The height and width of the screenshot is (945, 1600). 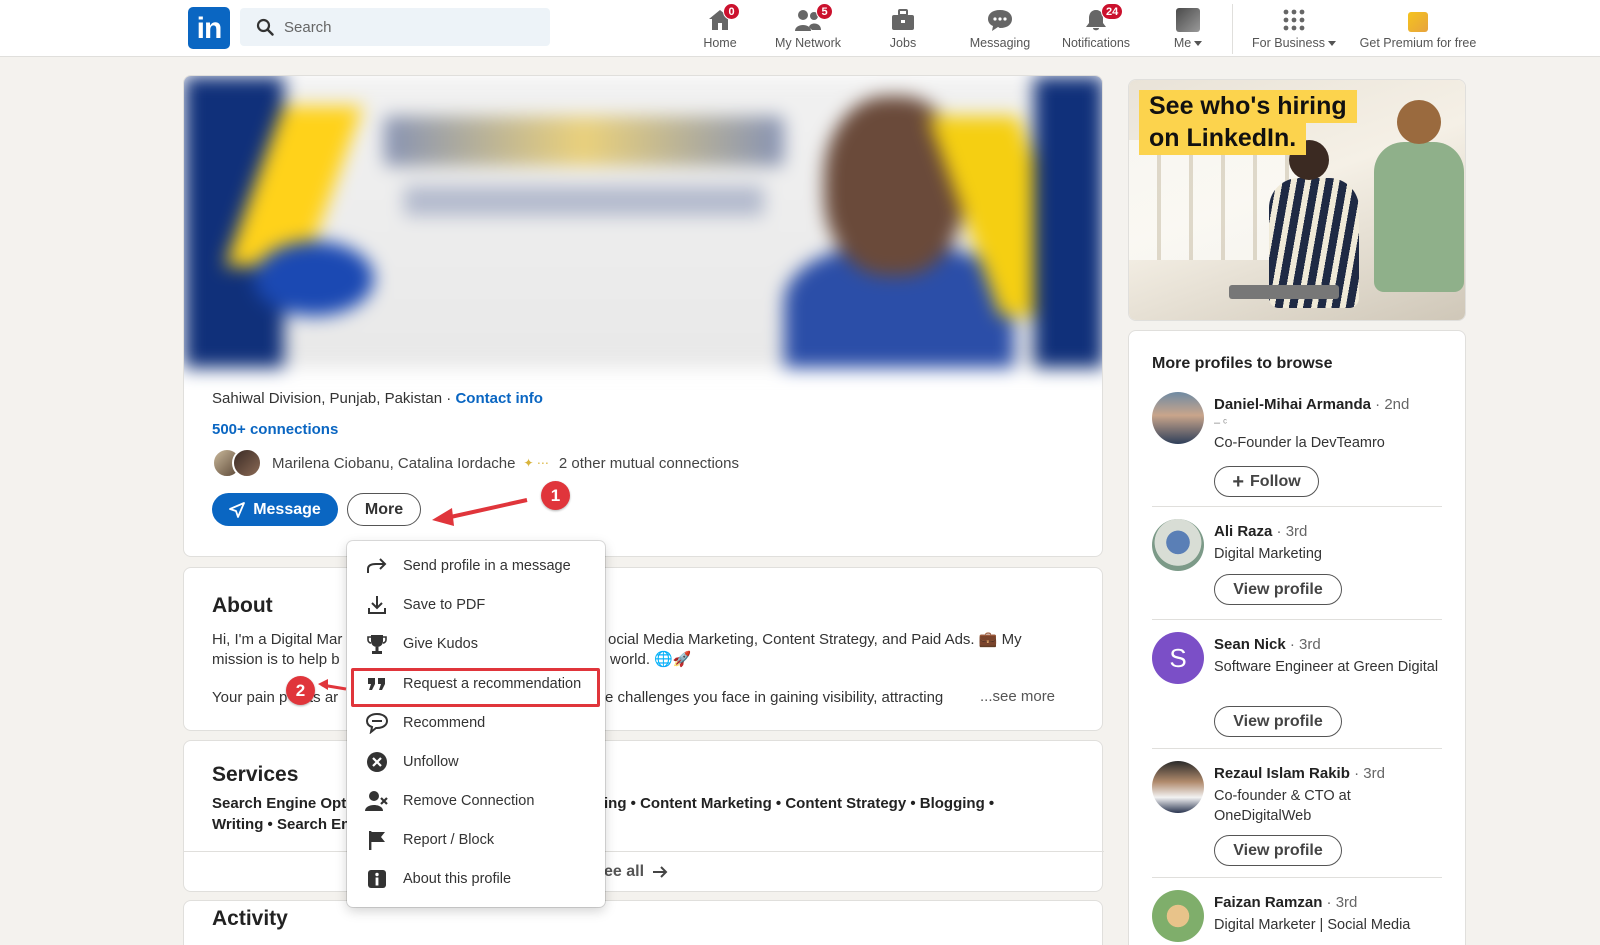 I want to click on services-text: Search Engine Opti, so click(x=281, y=803).